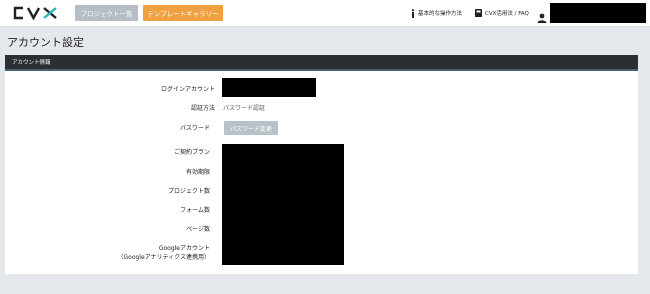 The image size is (650, 294). I want to click on redacted-plan-details, so click(283, 204).